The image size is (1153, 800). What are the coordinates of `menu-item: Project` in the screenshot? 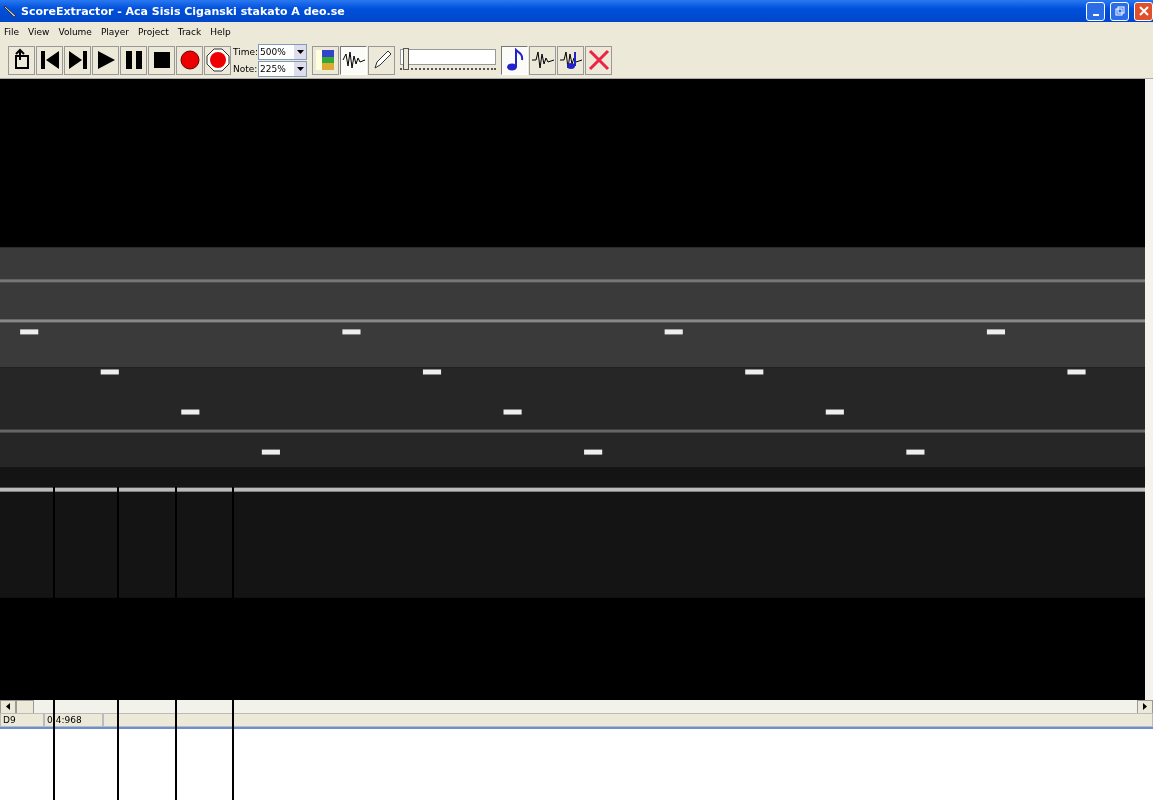 It's located at (153, 32).